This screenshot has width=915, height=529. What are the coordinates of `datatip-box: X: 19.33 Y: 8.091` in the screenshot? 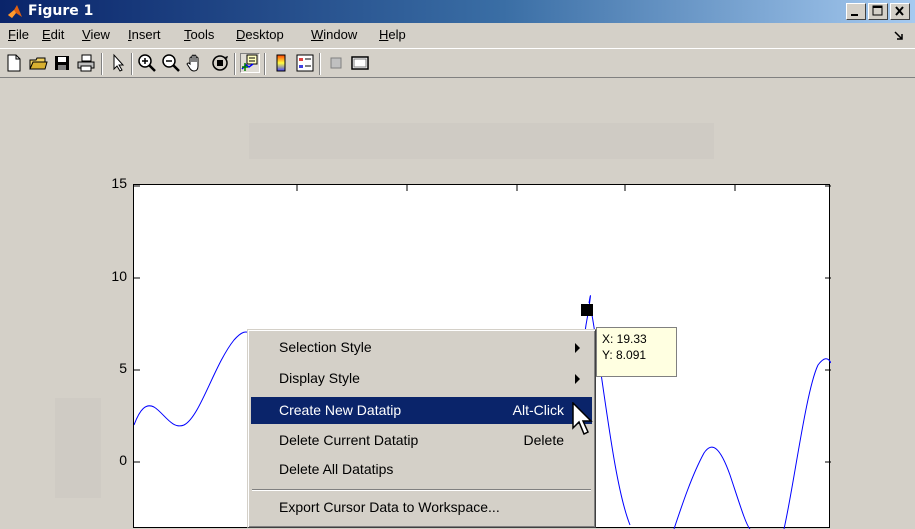 It's located at (636, 352).